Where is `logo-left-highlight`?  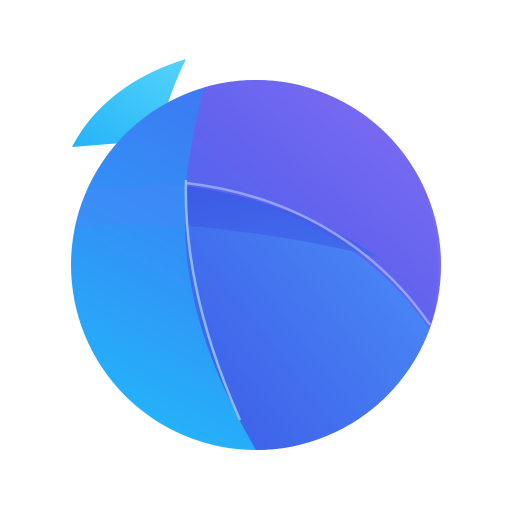 logo-left-highlight is located at coordinates (128, 207).